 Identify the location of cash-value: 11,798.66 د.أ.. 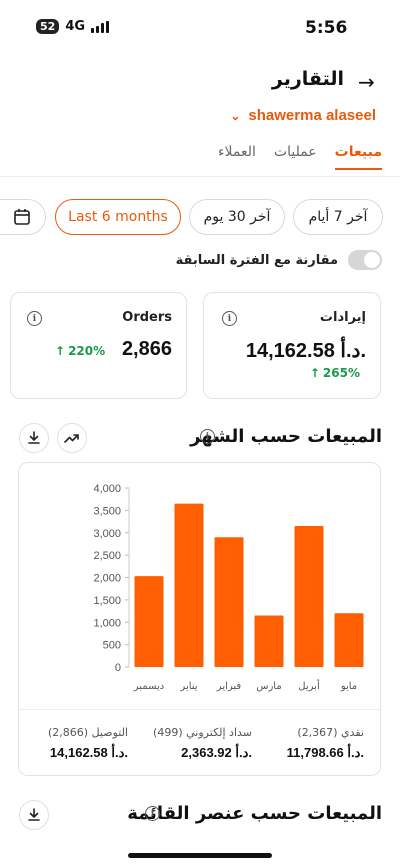
(325, 752).